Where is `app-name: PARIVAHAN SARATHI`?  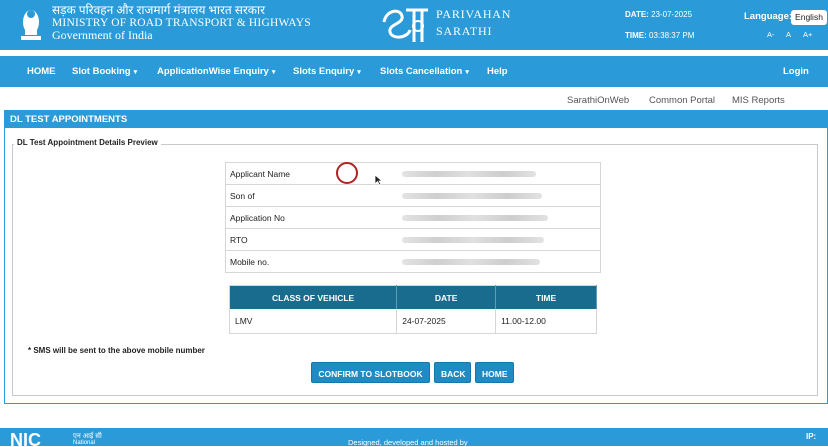 app-name: PARIVAHAN SARATHI is located at coordinates (473, 23).